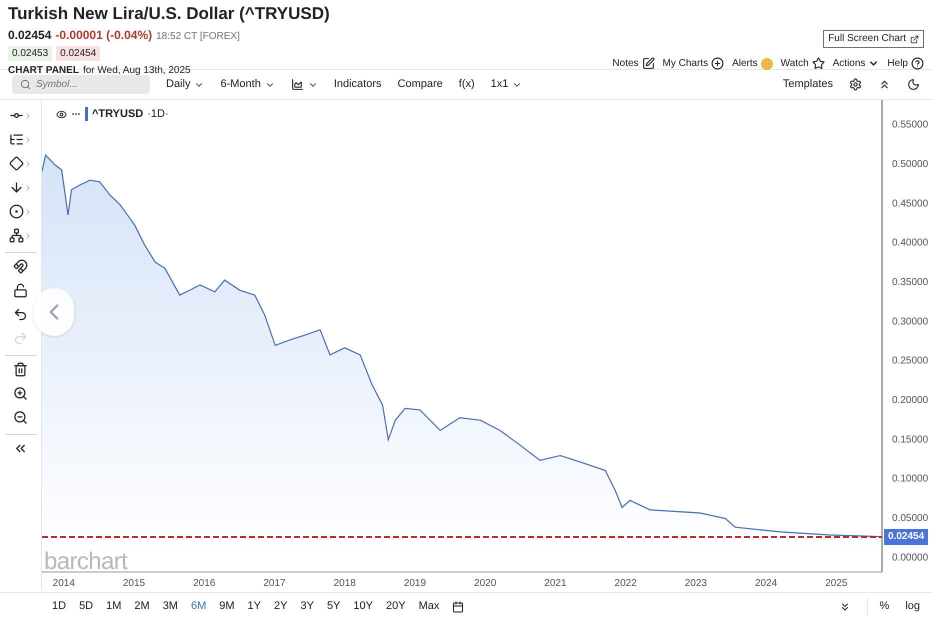 The image size is (932, 622). What do you see at coordinates (766, 64) in the screenshot?
I see `alert-icon` at bounding box center [766, 64].